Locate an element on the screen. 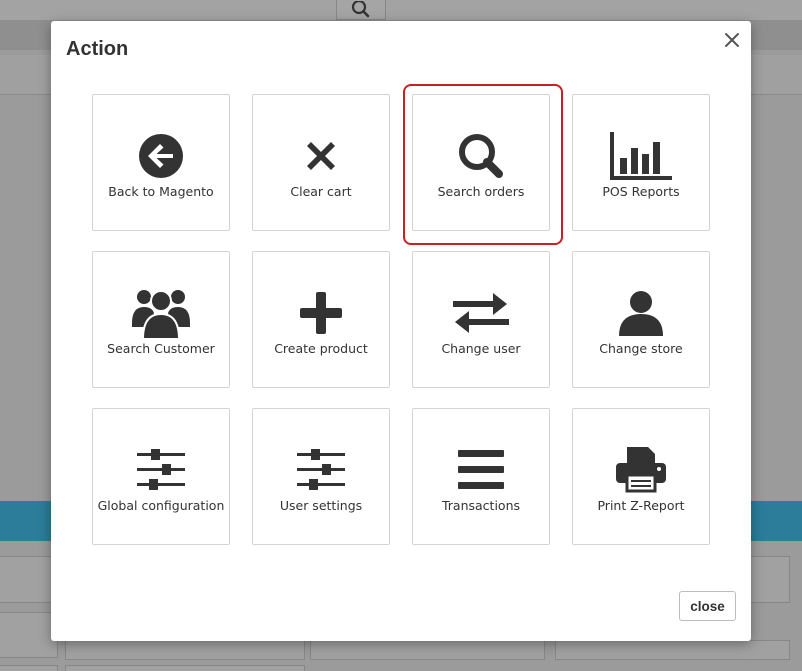 Image resolution: width=802 pixels, height=671 pixels. users-icon is located at coordinates (161, 314).